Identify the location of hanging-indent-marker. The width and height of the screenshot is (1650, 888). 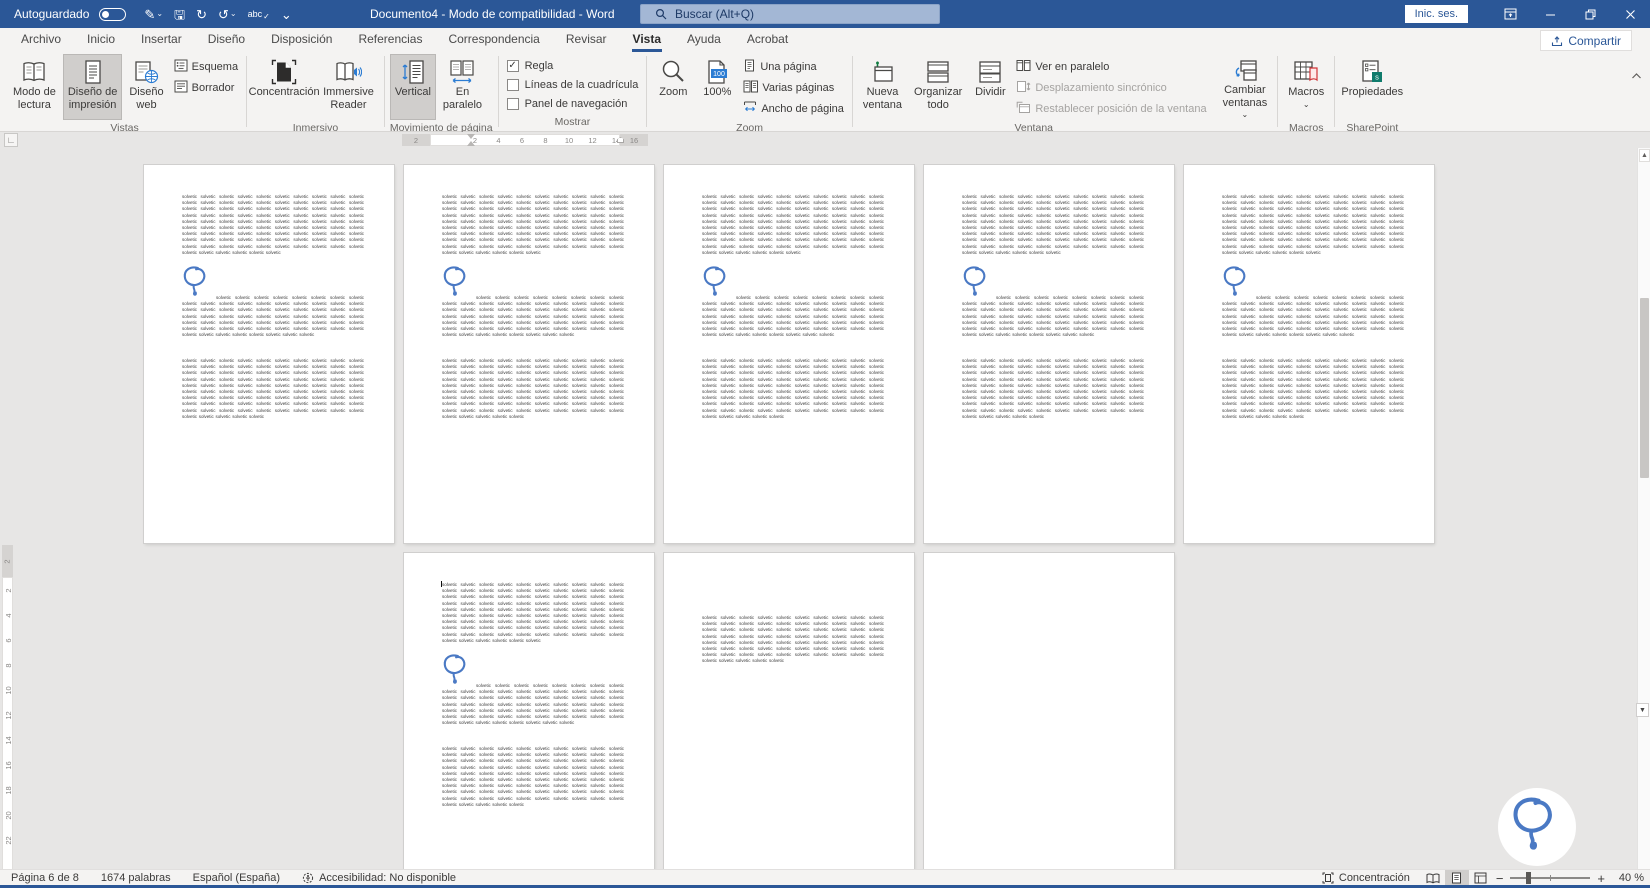
(471, 143).